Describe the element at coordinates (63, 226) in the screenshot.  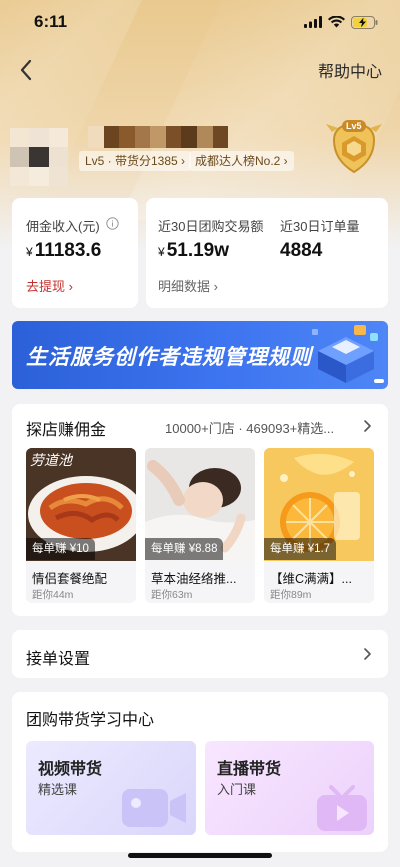
I see `commission-label: 佣金收入(元)` at that location.